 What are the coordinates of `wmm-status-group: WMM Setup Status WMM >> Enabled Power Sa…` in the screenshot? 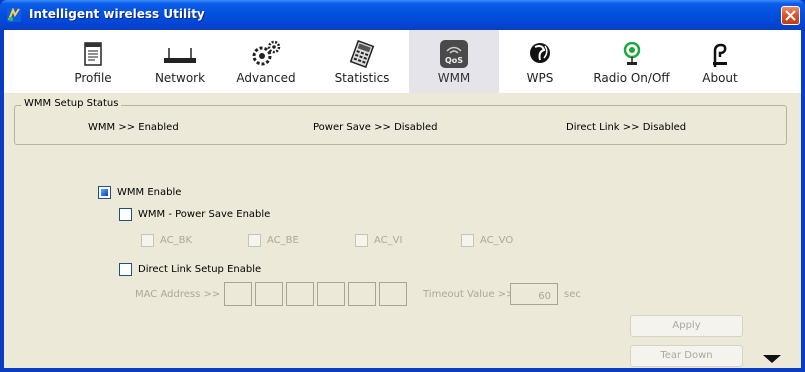 It's located at (400, 121).